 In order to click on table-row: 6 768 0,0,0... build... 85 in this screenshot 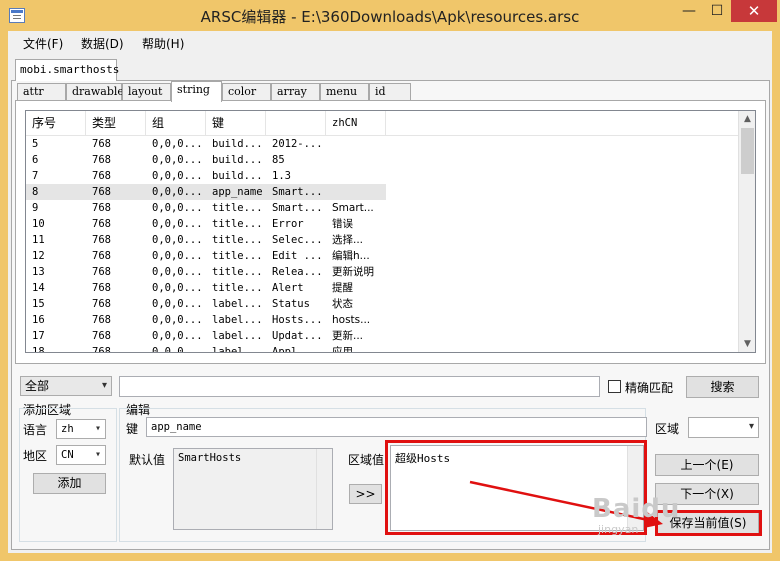, I will do `click(206, 160)`.